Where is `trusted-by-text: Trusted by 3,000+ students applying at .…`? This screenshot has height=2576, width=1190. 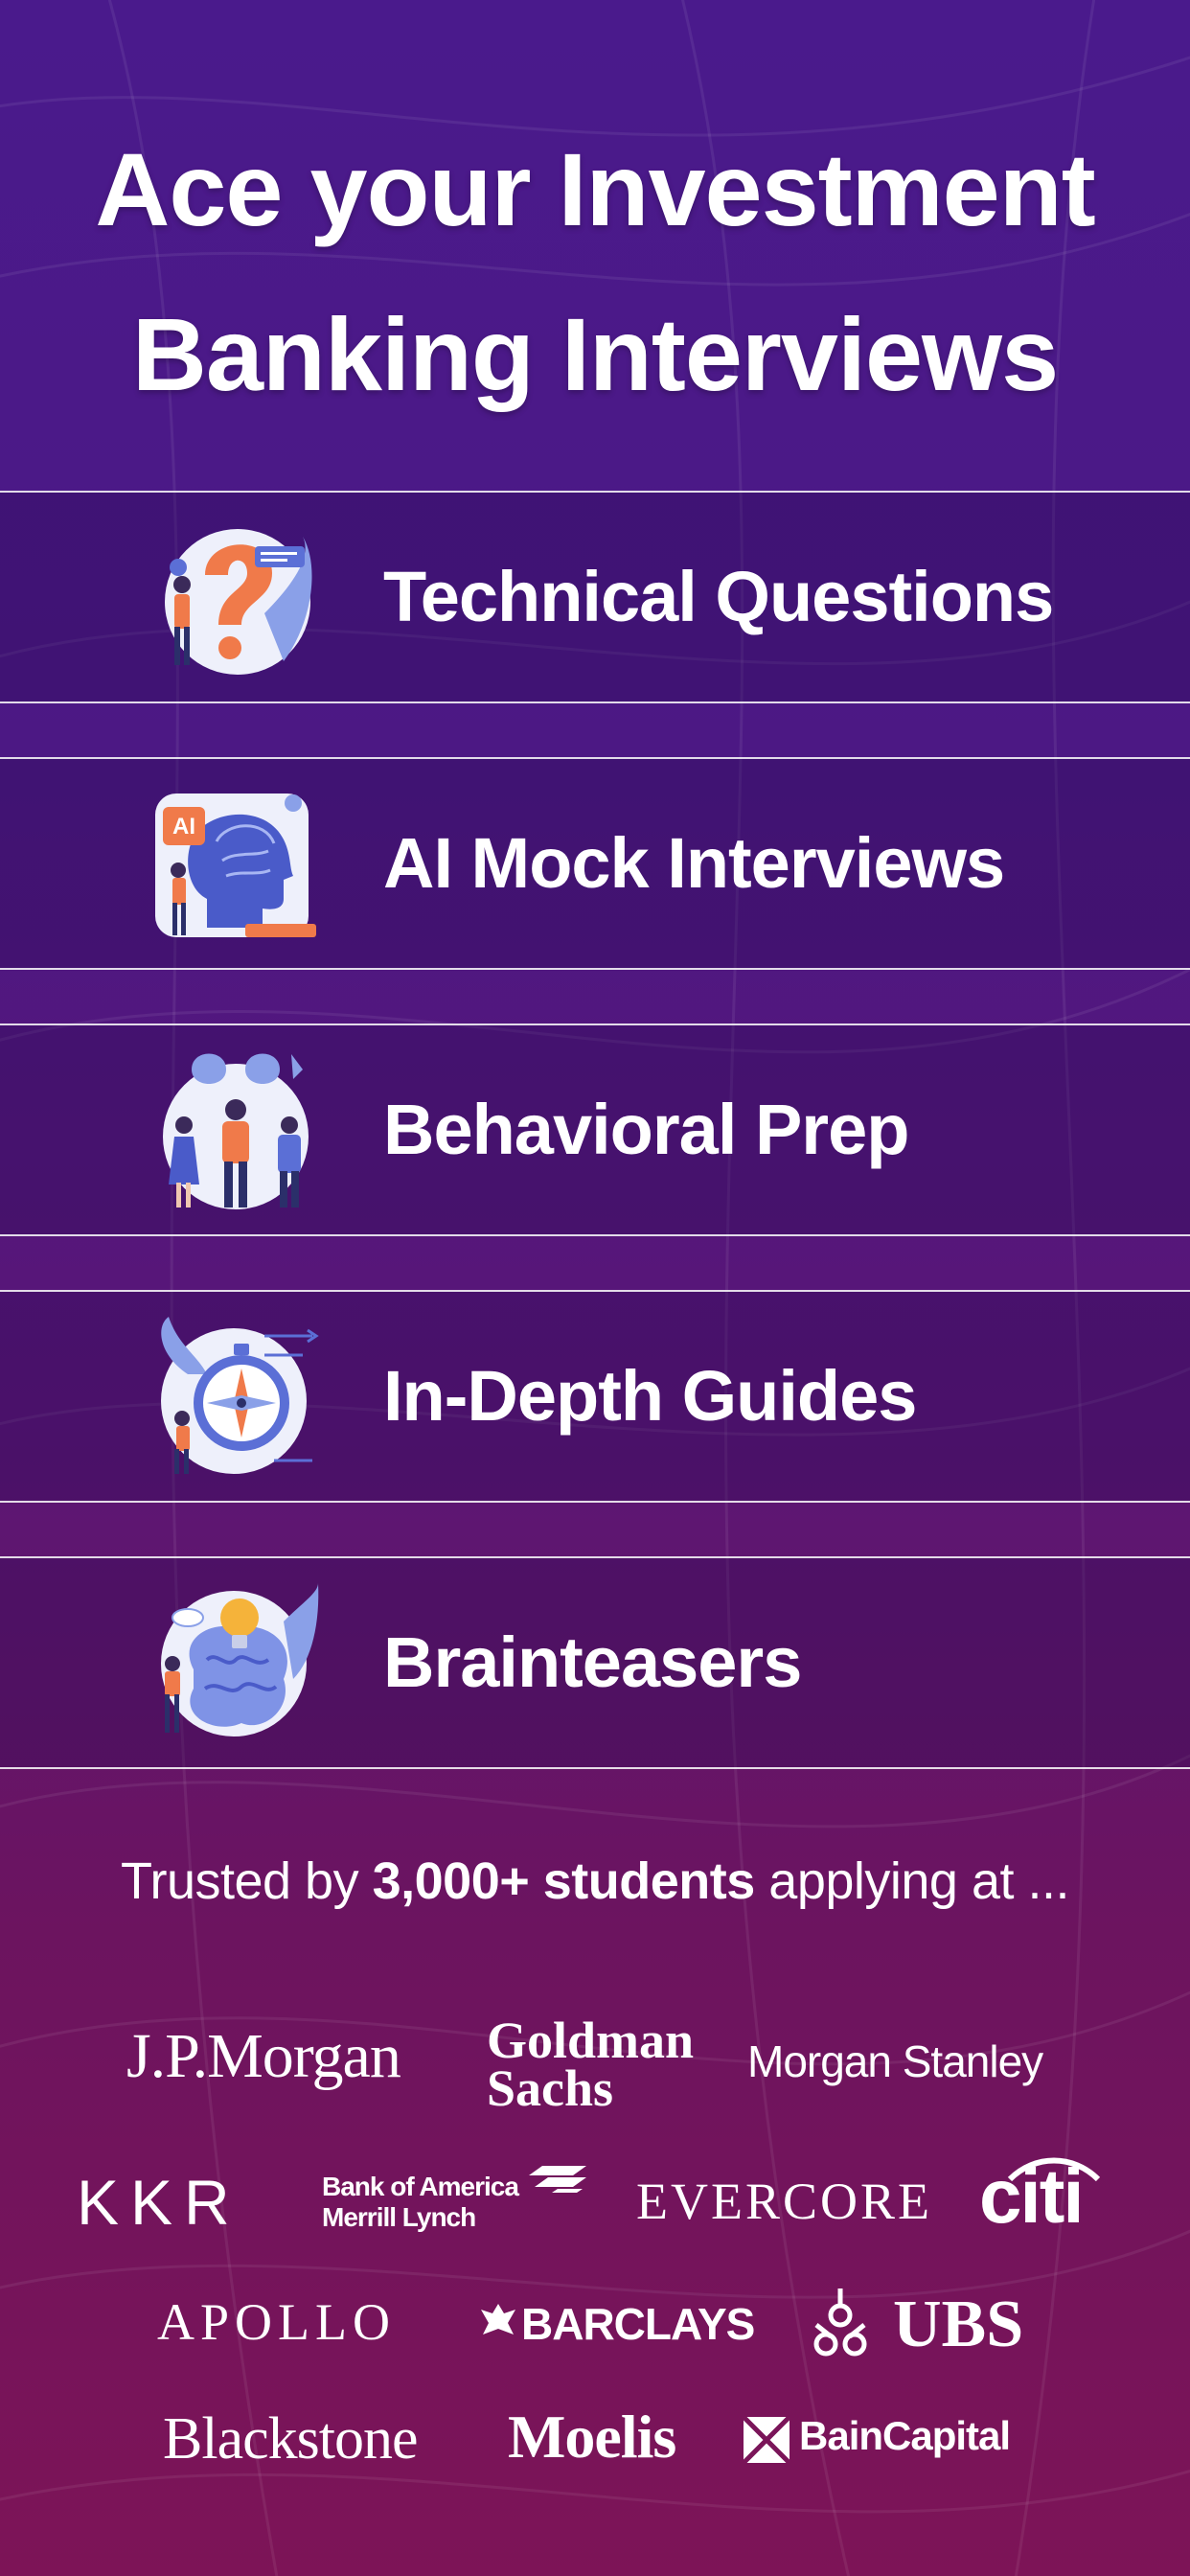 trusted-by-text: Trusted by 3,000+ students applying at .… is located at coordinates (595, 1881).